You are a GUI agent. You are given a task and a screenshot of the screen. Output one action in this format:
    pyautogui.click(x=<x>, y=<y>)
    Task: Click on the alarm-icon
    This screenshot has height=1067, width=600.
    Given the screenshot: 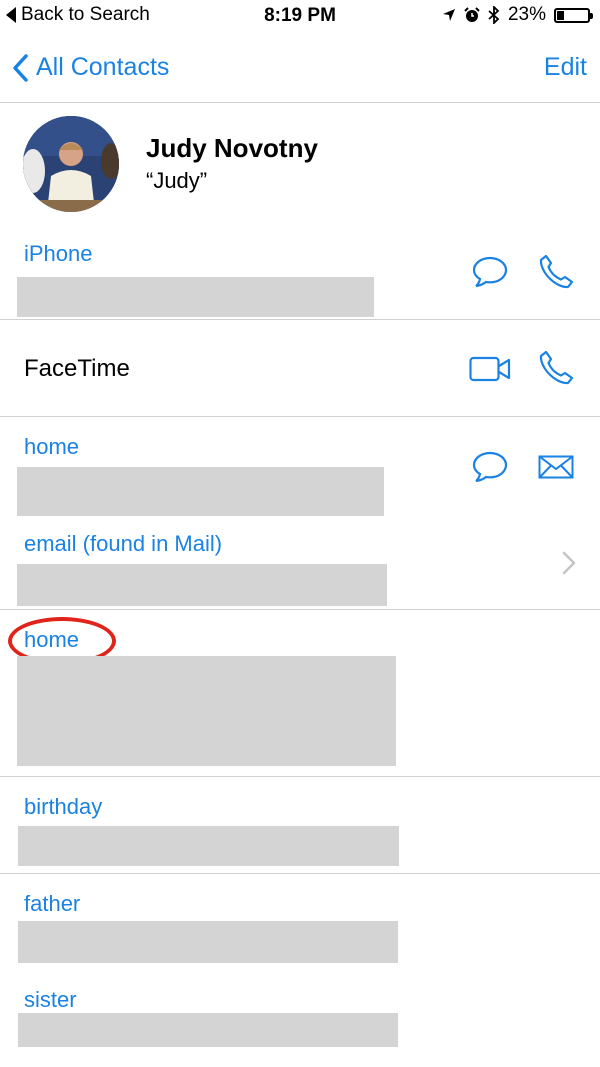 What is the action you would take?
    pyautogui.click(x=472, y=14)
    